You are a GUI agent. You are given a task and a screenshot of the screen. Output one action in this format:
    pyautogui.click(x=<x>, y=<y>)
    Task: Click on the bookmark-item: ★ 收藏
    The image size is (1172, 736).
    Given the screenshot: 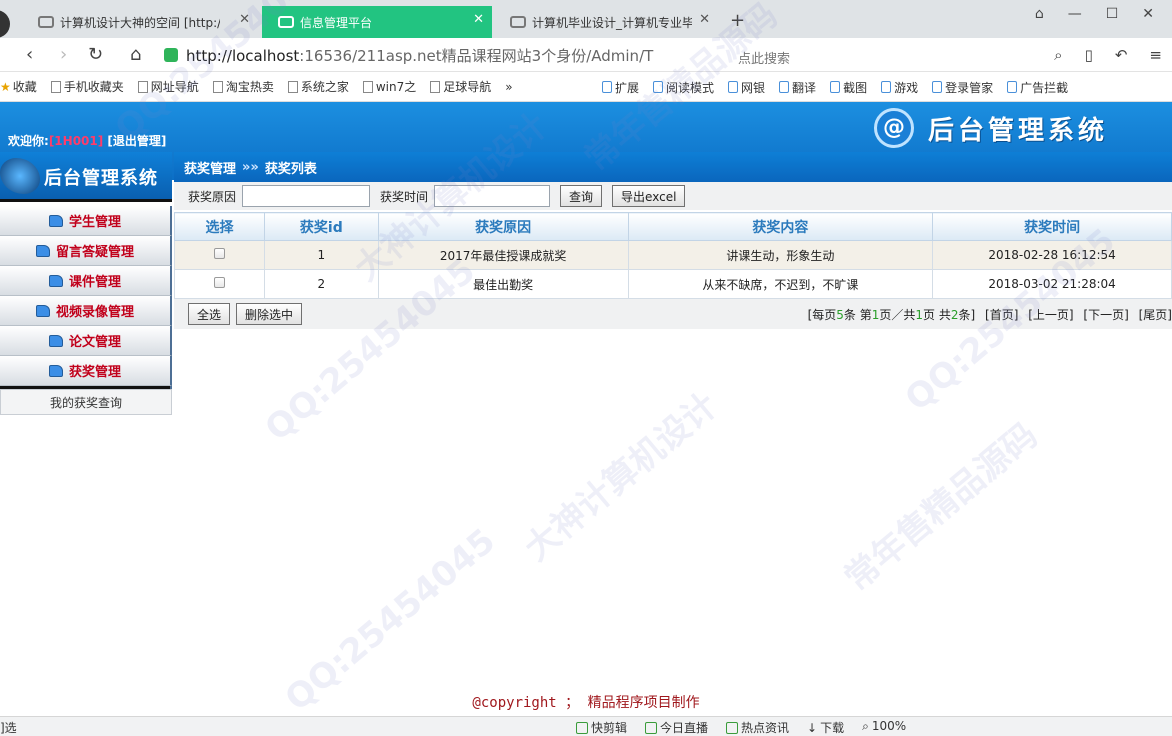 What is the action you would take?
    pyautogui.click(x=18, y=86)
    